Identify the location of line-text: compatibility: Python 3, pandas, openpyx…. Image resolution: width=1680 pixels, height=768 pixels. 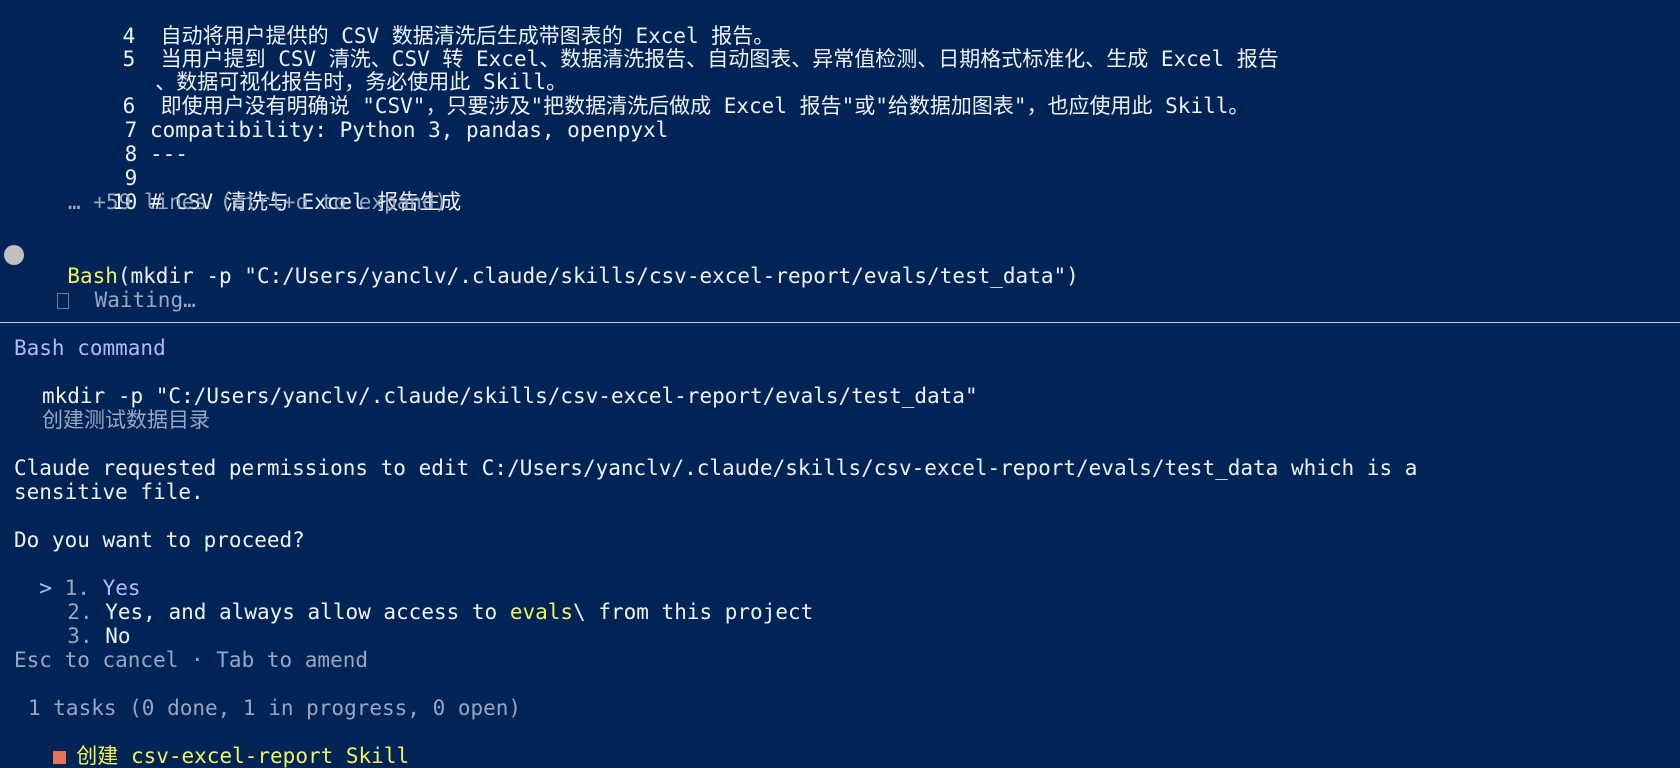
(409, 130).